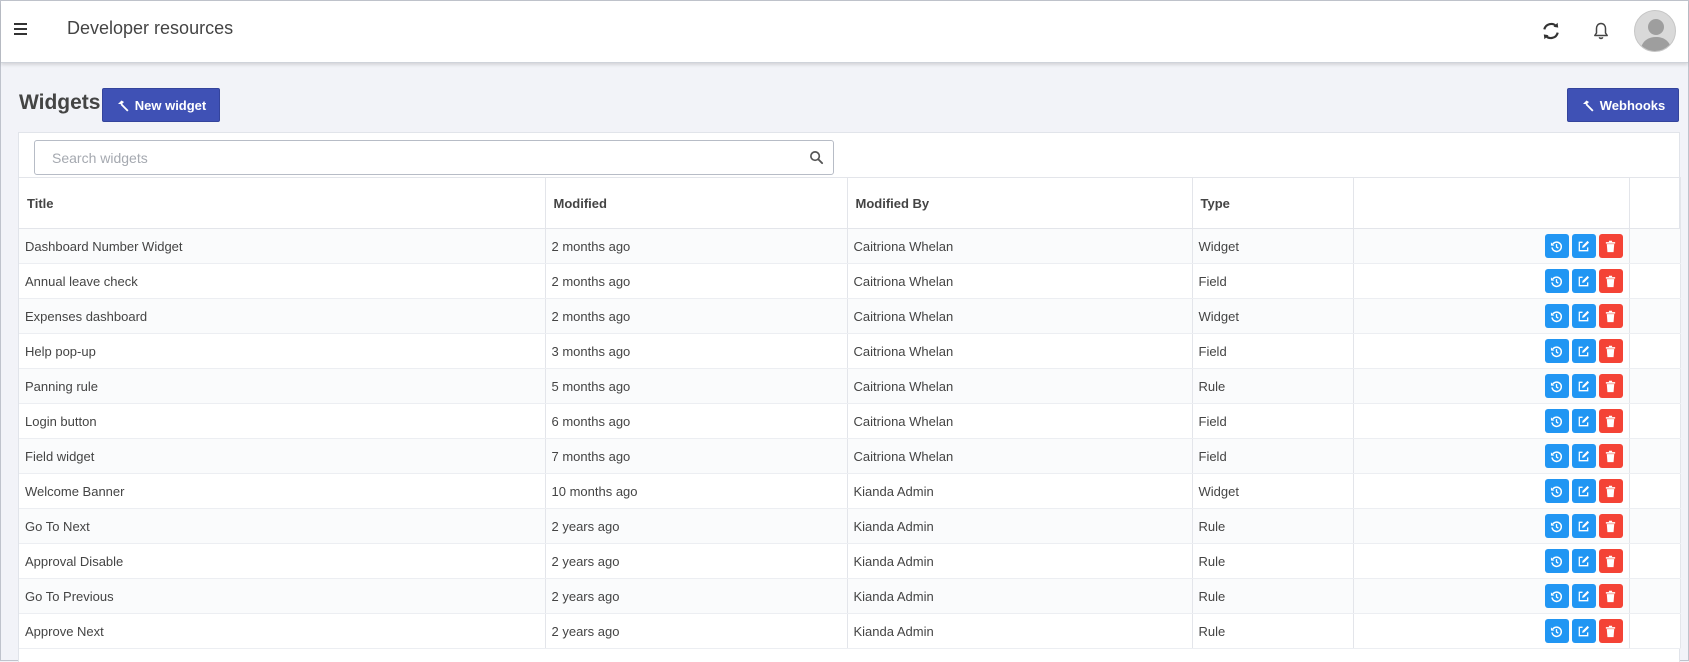  What do you see at coordinates (1273, 203) in the screenshot?
I see `column-header-type: Type` at bounding box center [1273, 203].